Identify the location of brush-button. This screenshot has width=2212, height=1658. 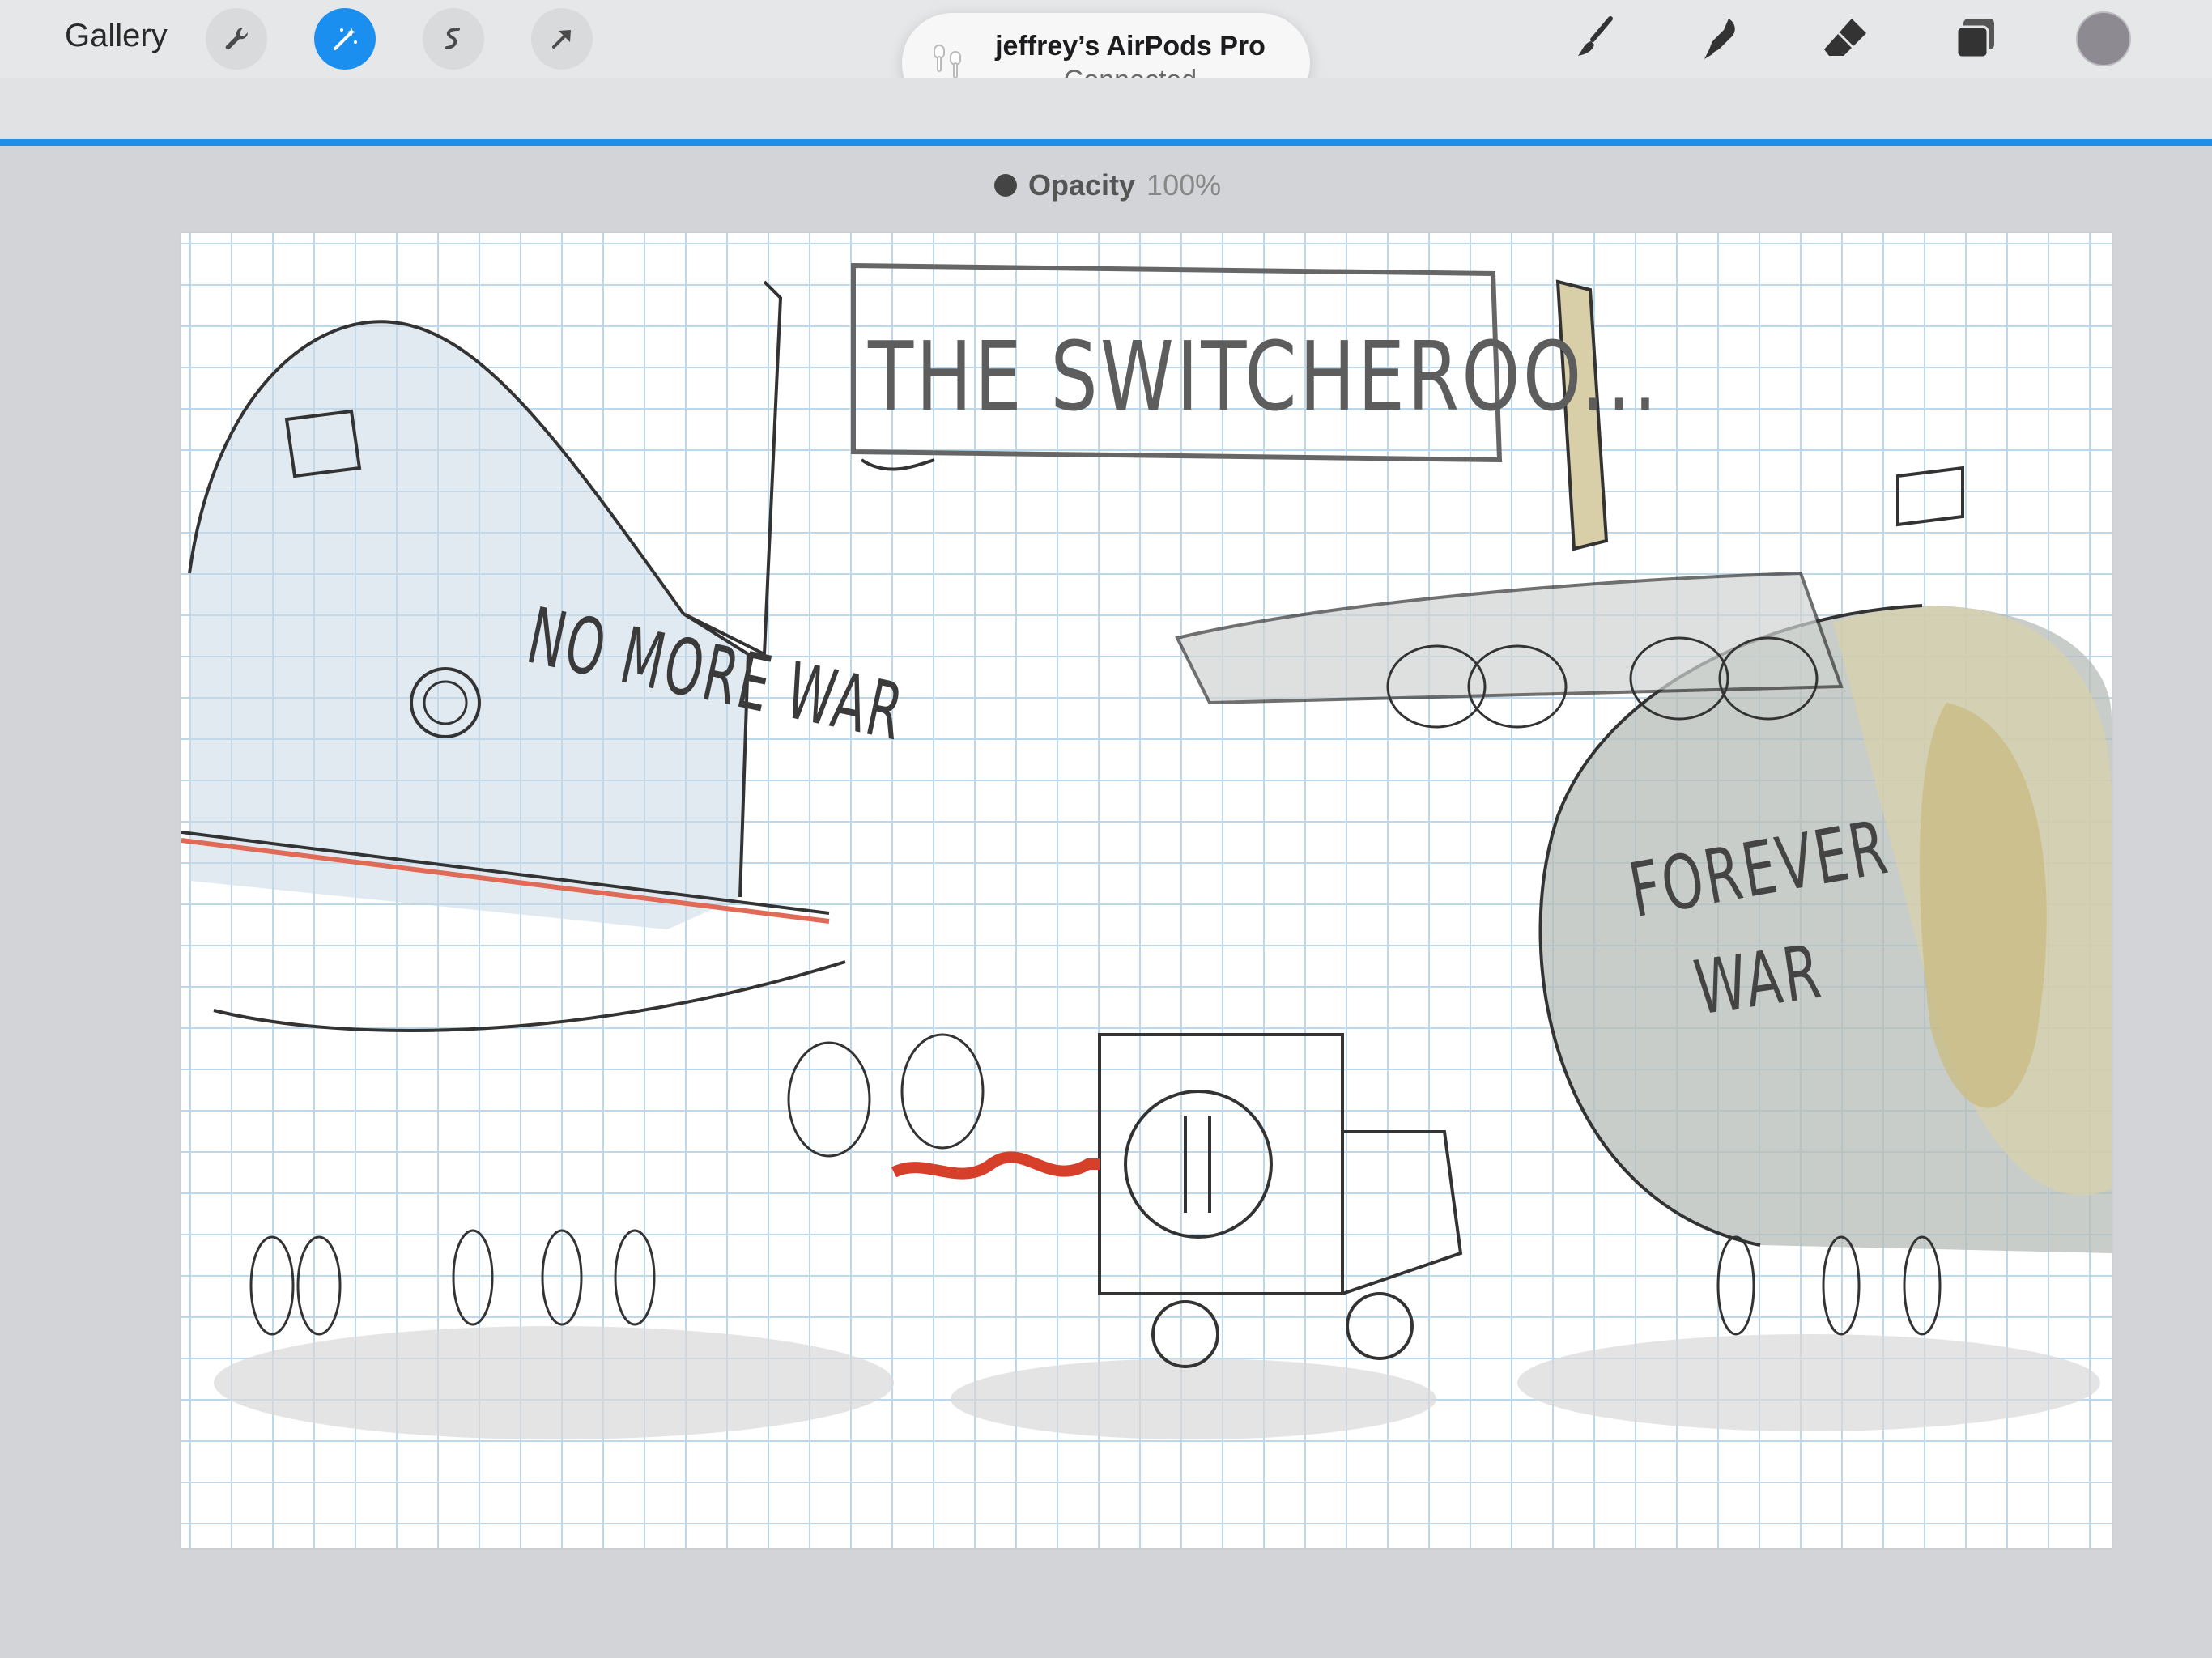
(1595, 39).